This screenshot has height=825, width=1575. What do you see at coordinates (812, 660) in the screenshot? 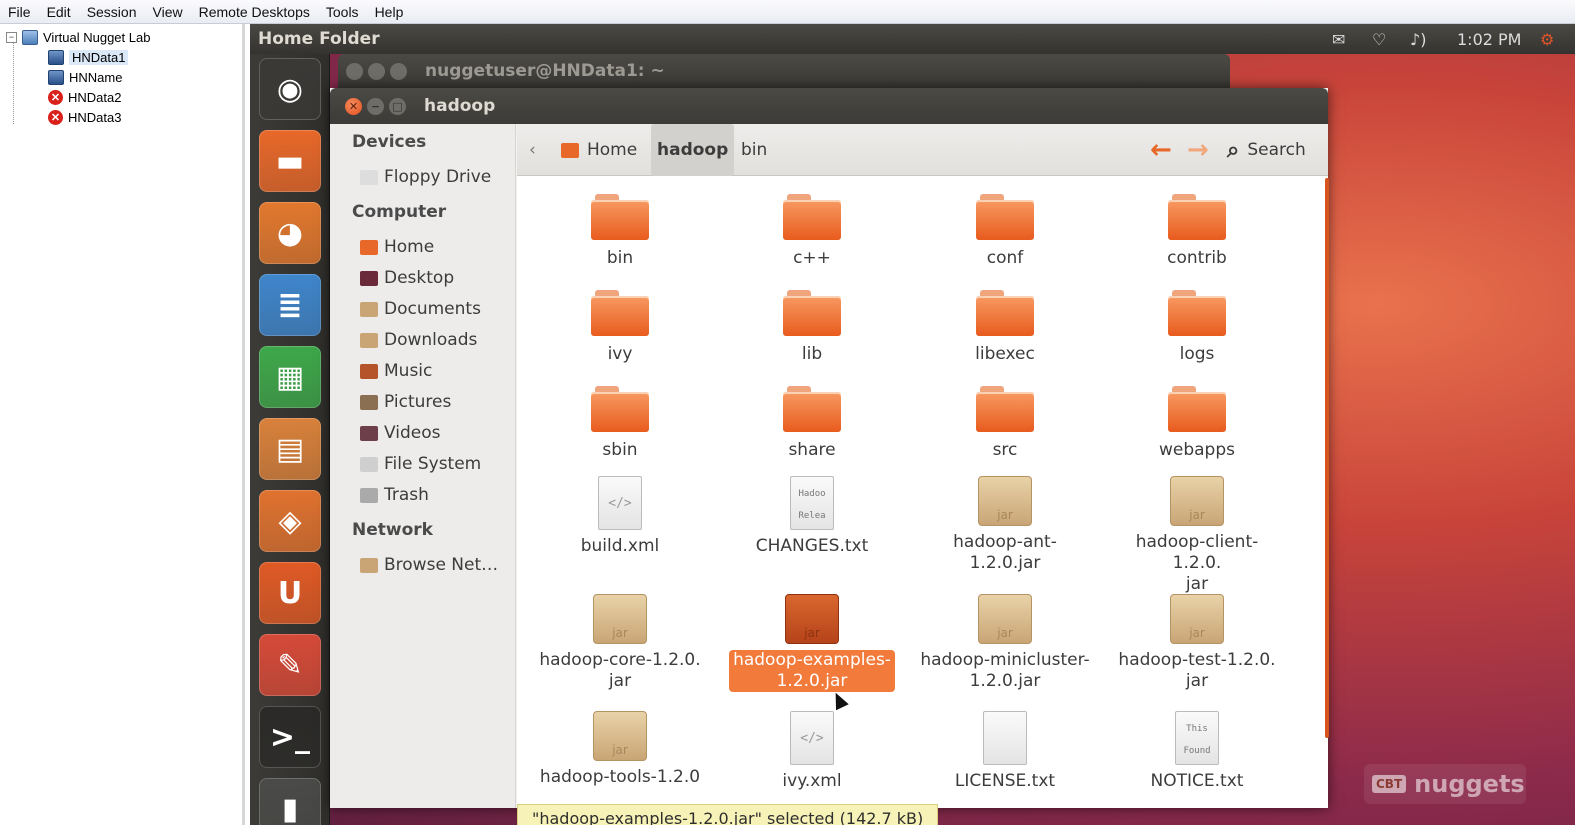
I see `file-name-line1: hadoop-examples-` at bounding box center [812, 660].